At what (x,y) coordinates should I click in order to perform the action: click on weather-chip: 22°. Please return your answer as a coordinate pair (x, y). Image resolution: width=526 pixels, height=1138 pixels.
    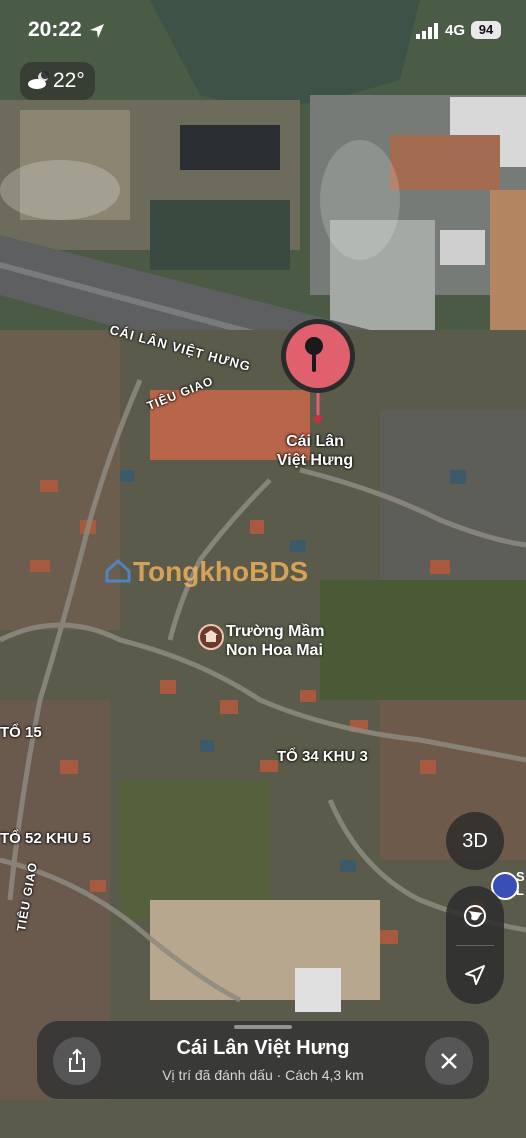
    Looking at the image, I should click on (57, 81).